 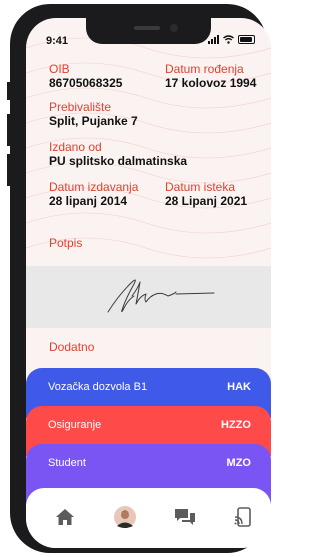 I want to click on front-camera, so click(x=174, y=28).